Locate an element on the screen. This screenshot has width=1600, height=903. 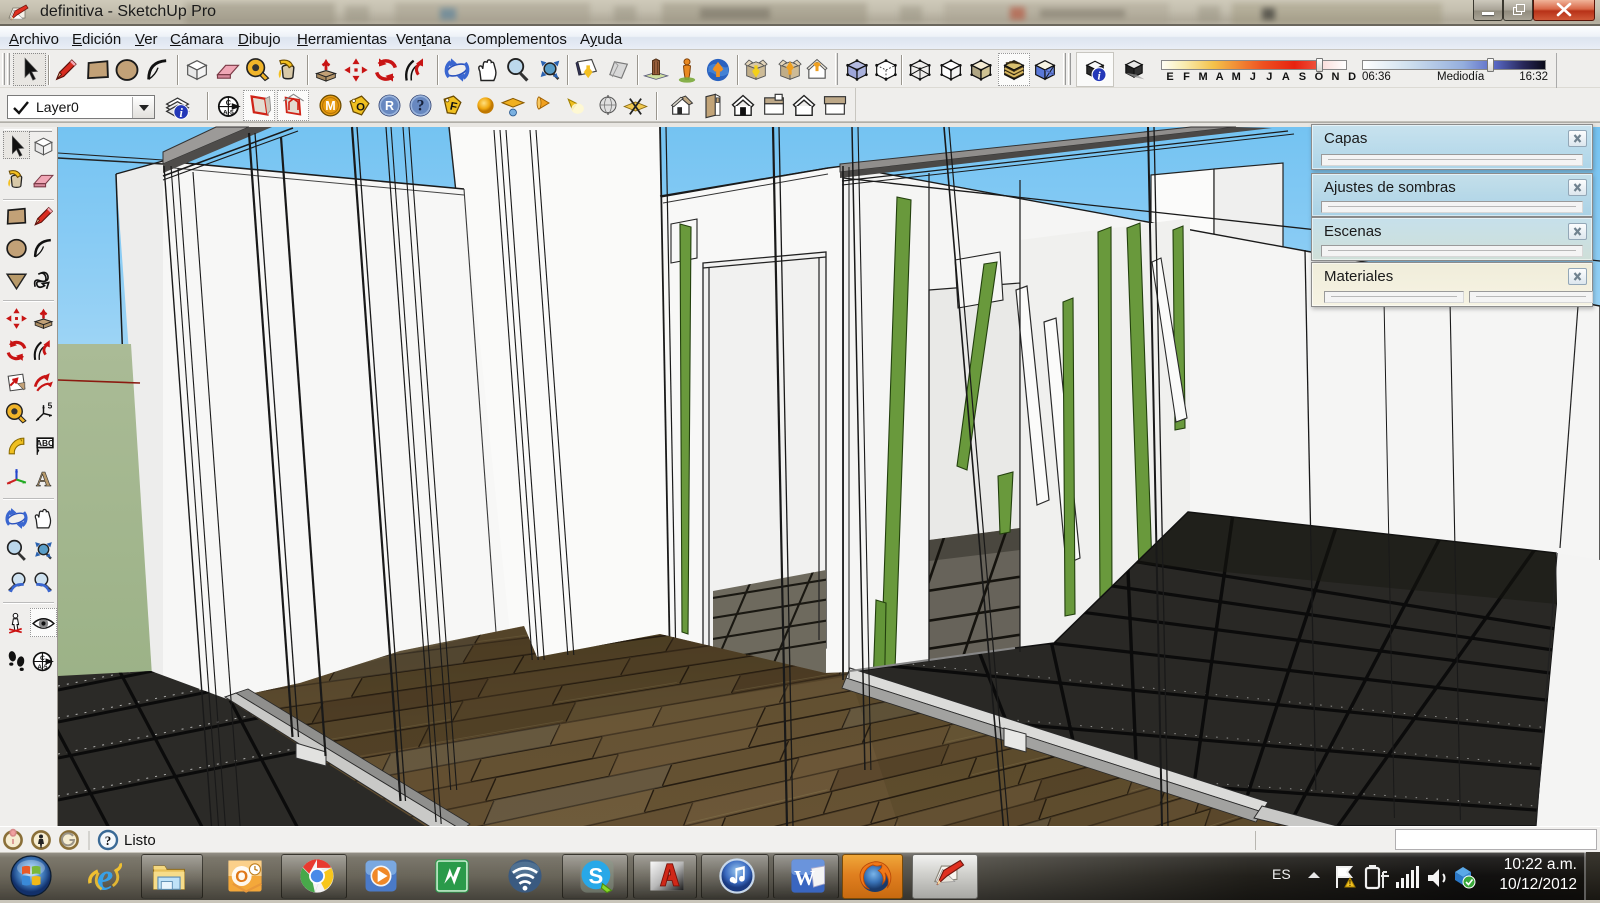
svg-text: S is located at coordinates (596, 876).